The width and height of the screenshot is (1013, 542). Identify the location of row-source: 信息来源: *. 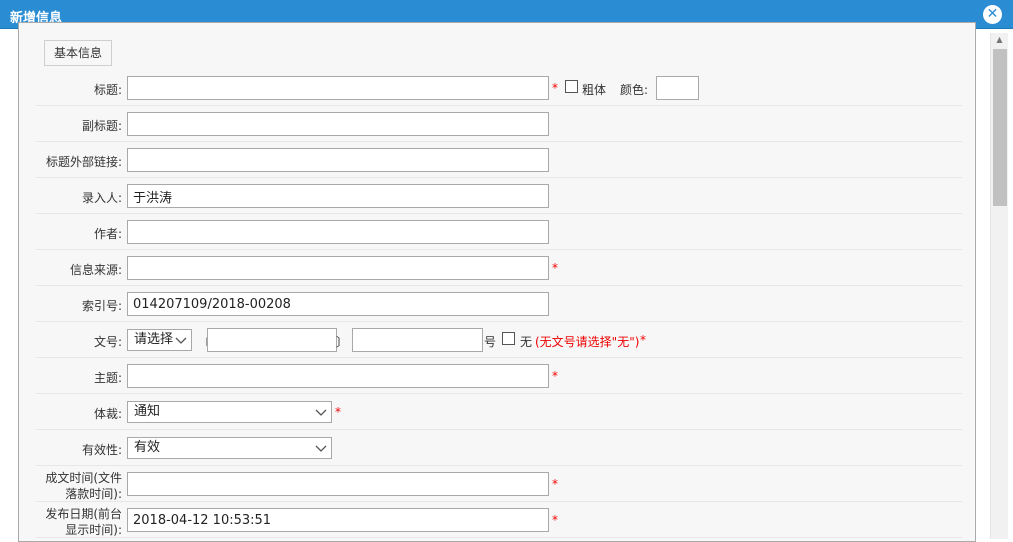
(499, 268).